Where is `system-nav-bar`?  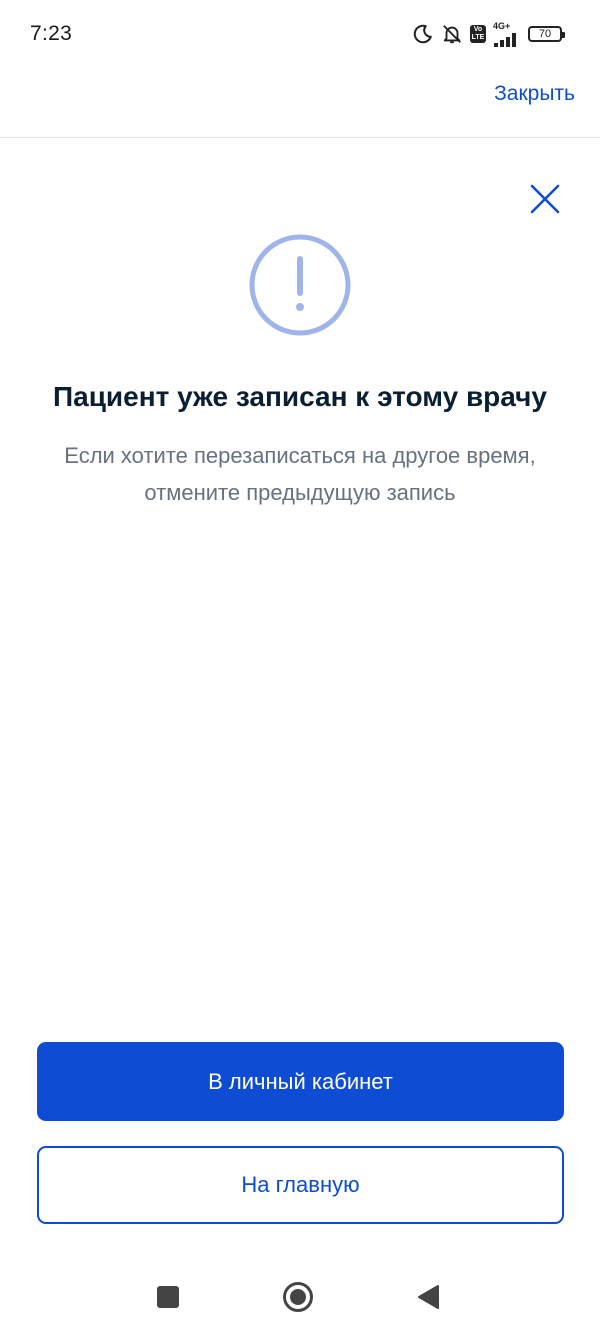 system-nav-bar is located at coordinates (300, 1297).